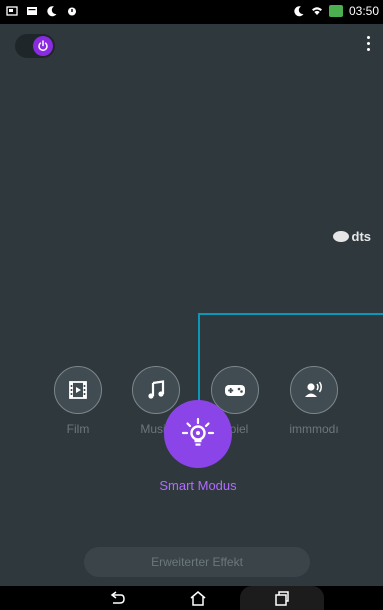 The image size is (383, 610). I want to click on smart-mode-button: Smart Modus, so click(198, 446).